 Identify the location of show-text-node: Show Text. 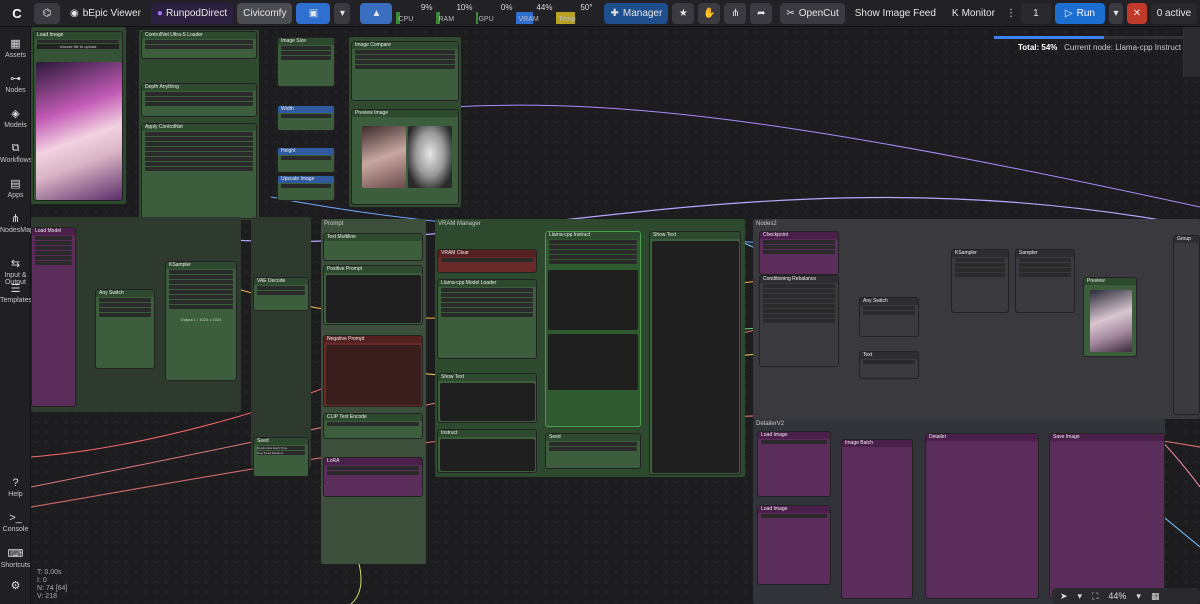
(695, 353).